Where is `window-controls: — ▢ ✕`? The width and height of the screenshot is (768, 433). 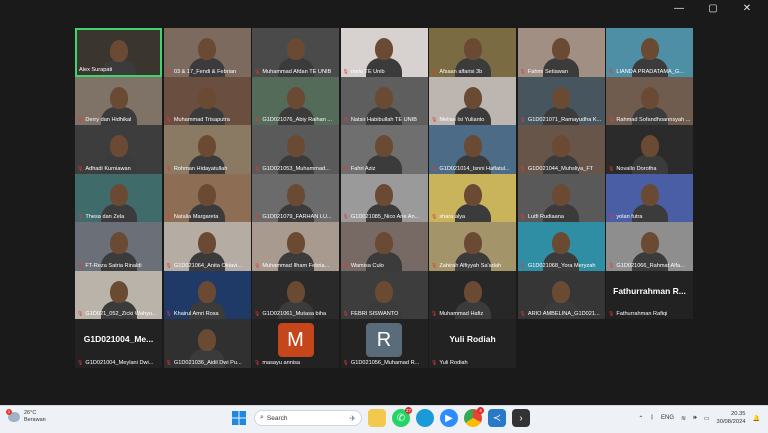
window-controls: — ▢ ✕ is located at coordinates (713, 9).